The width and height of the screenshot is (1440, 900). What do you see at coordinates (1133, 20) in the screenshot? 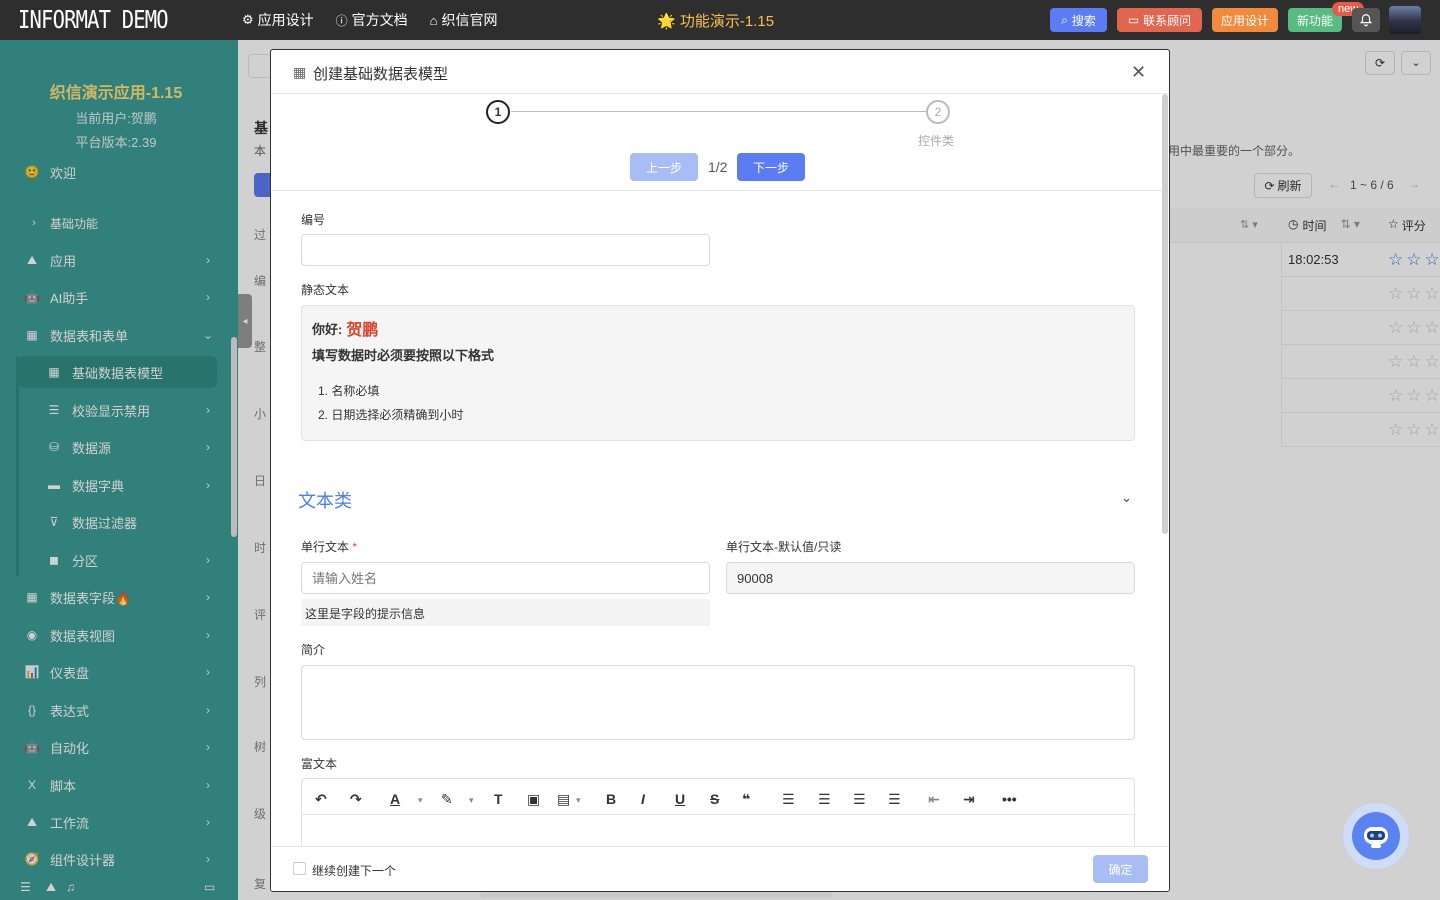
I see `chat-icon: ▭` at bounding box center [1133, 20].